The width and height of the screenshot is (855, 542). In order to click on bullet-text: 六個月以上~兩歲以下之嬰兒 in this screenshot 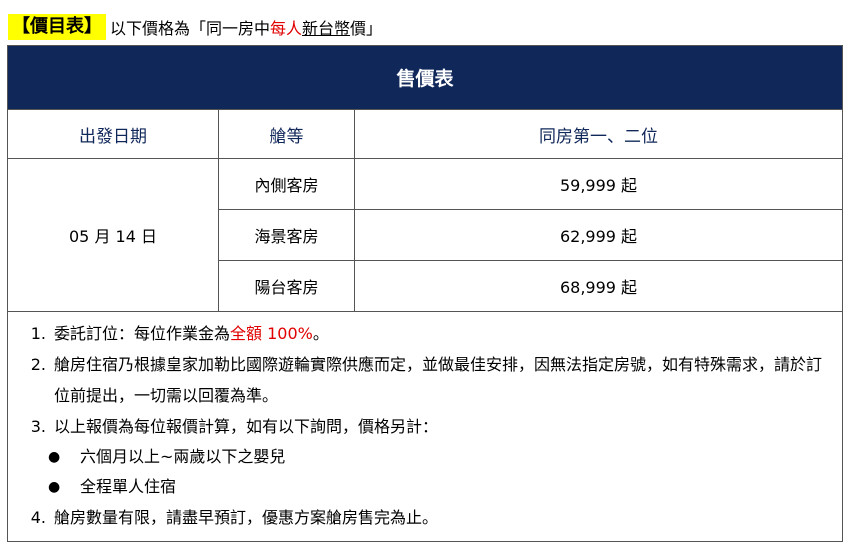, I will do `click(183, 456)`.